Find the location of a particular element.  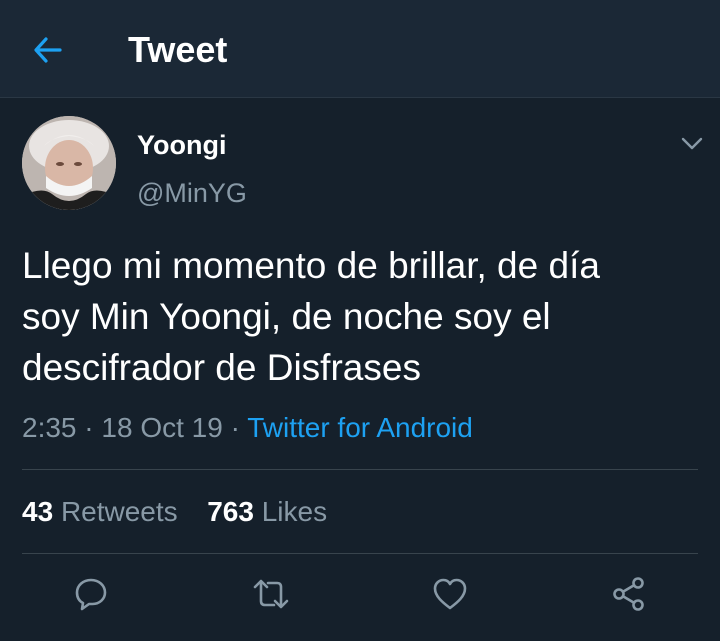

avatar is located at coordinates (69, 163).